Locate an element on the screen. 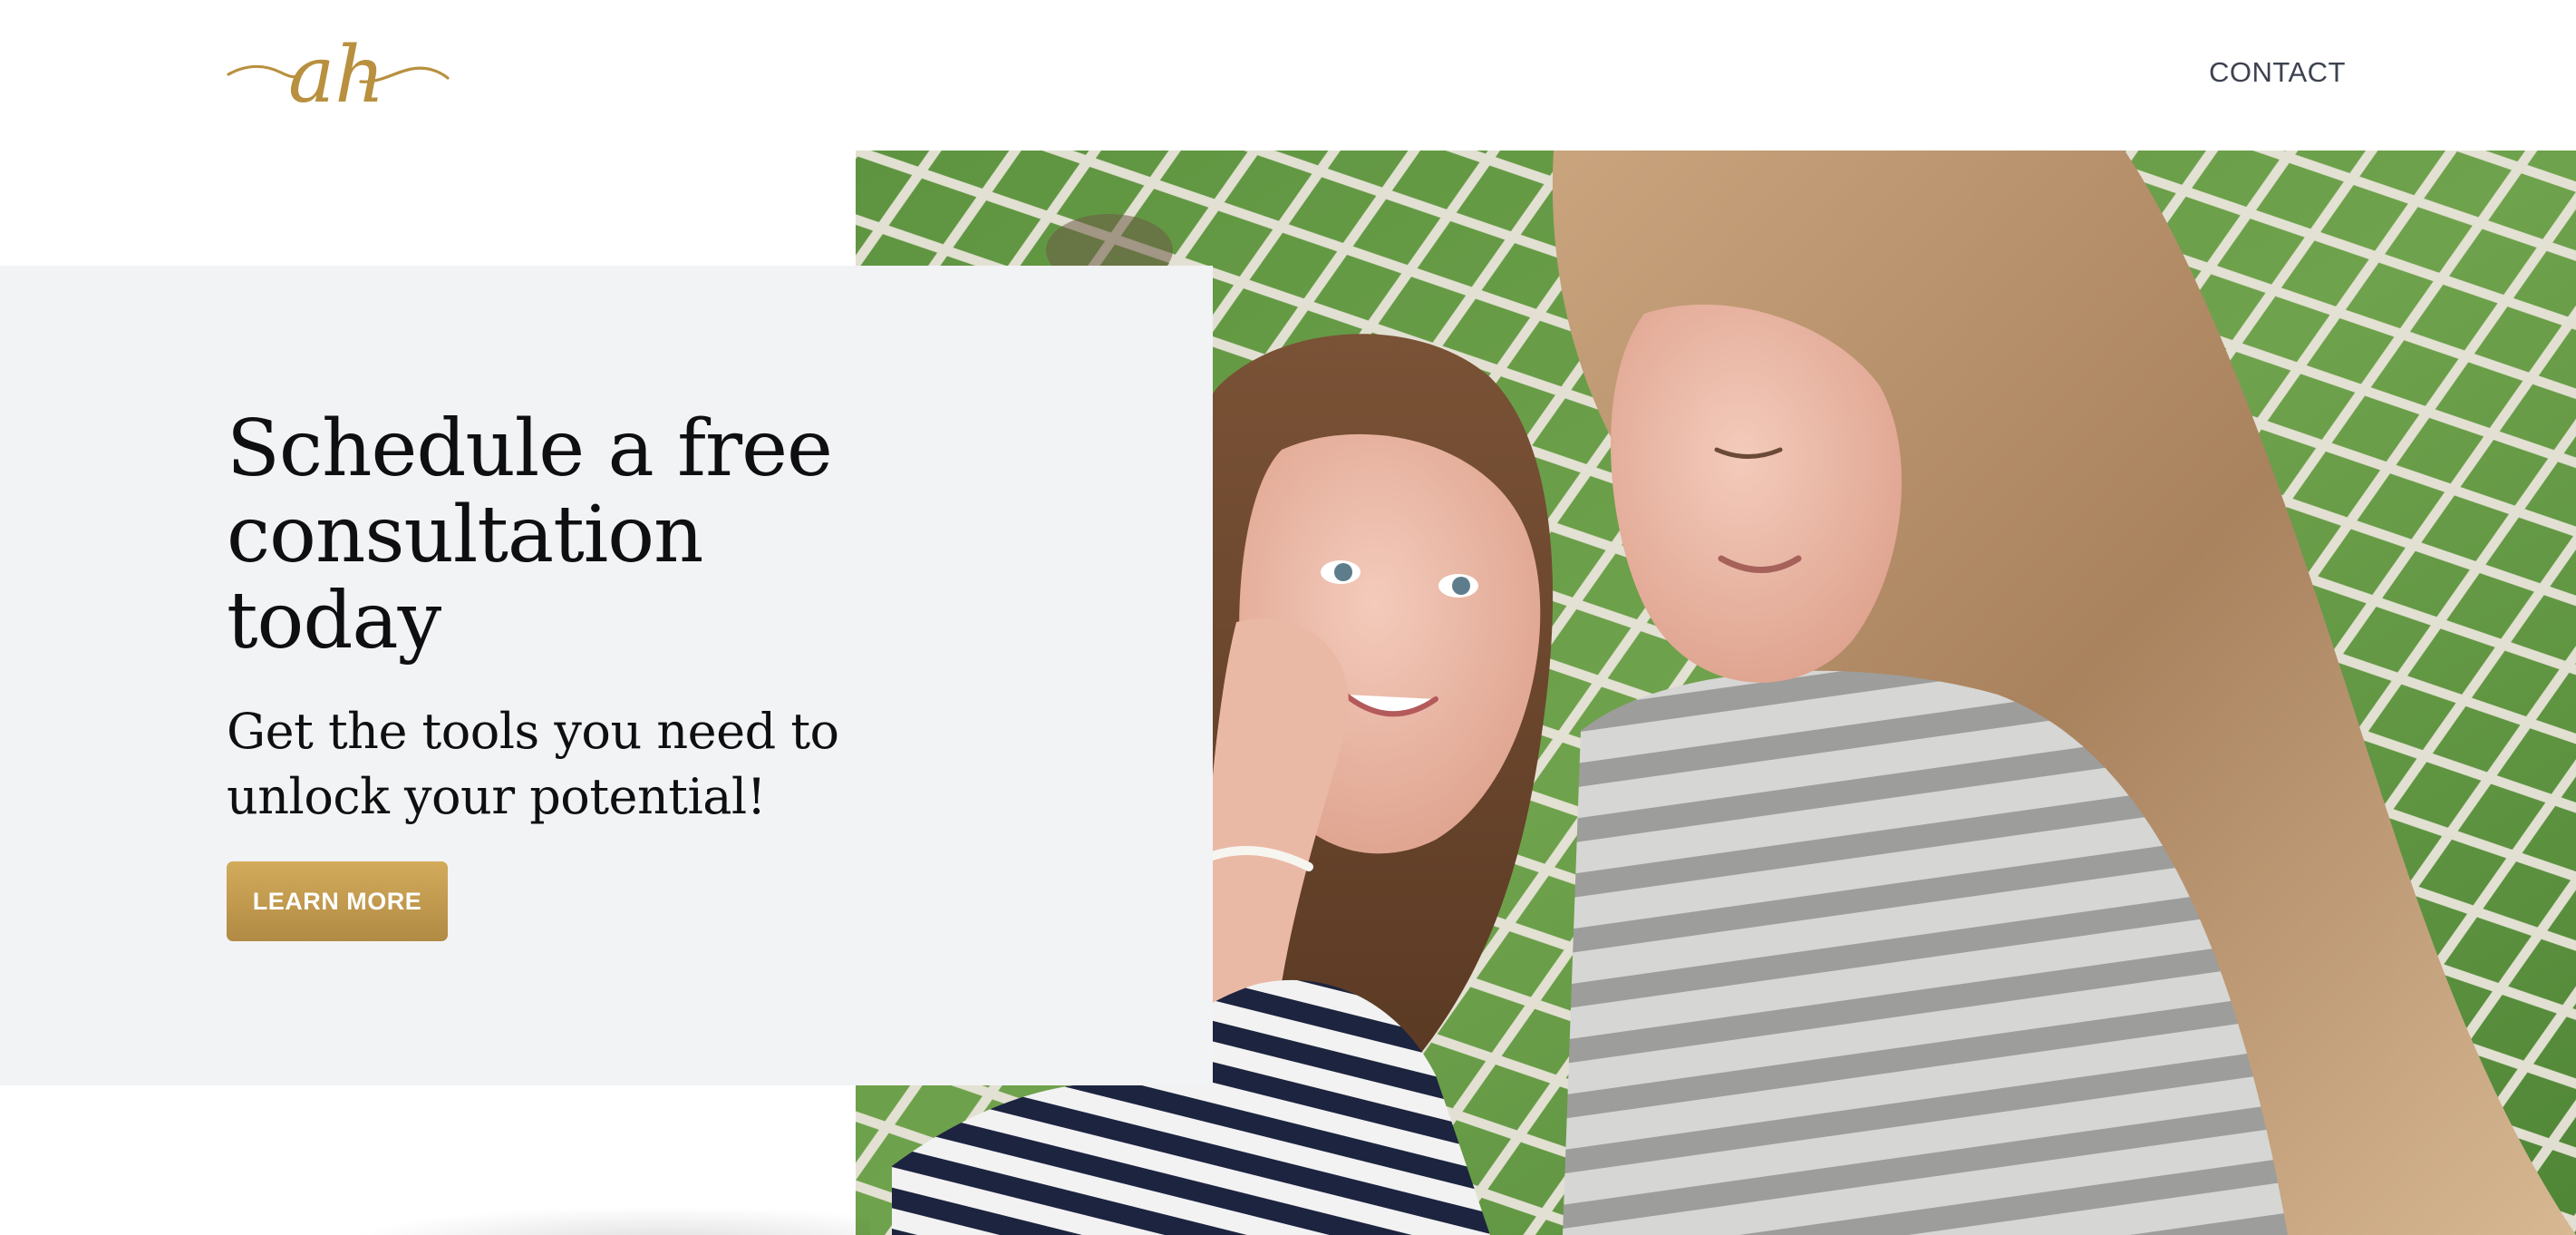 The height and width of the screenshot is (1235, 2576). logo-script-icon: ah is located at coordinates (338, 75).